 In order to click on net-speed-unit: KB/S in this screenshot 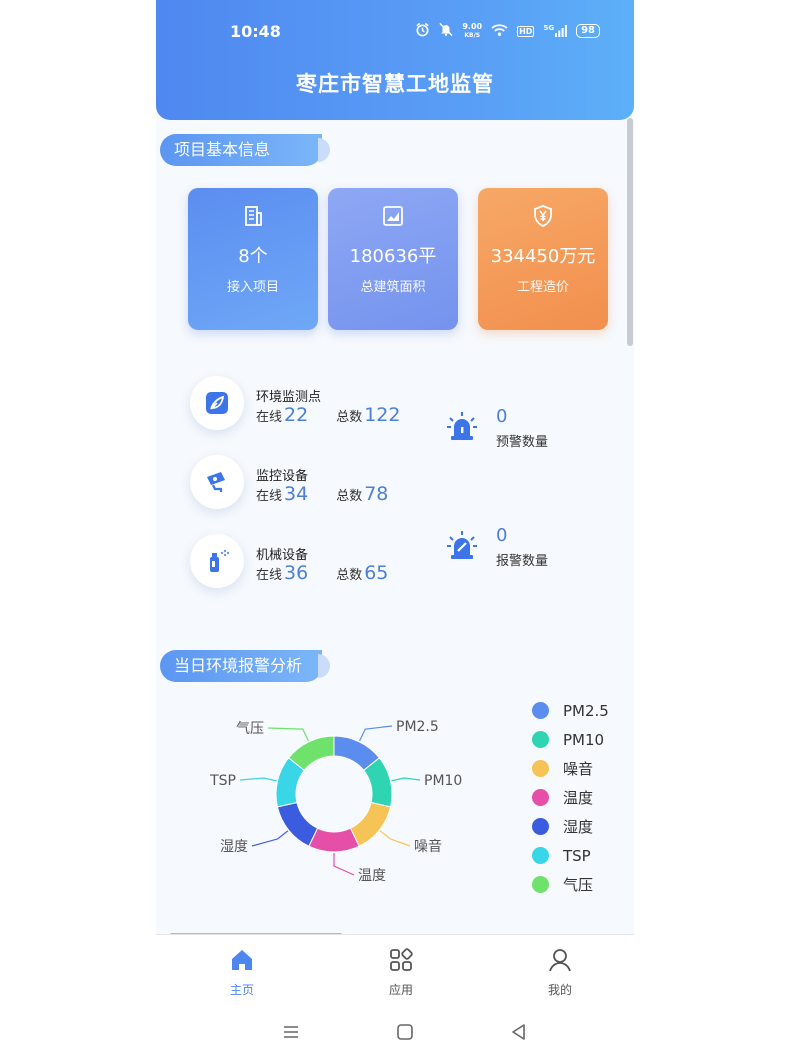, I will do `click(472, 35)`.